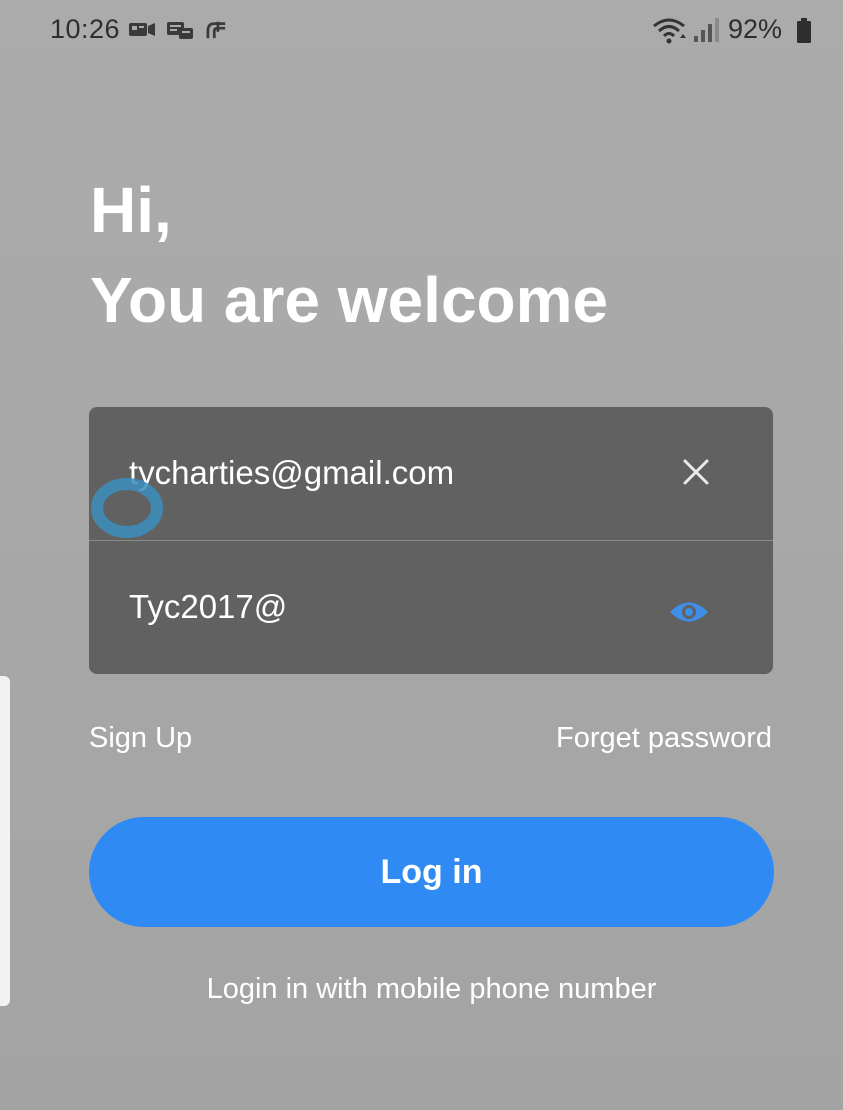 This screenshot has width=843, height=1110. I want to click on email-input, so click(389, 473).